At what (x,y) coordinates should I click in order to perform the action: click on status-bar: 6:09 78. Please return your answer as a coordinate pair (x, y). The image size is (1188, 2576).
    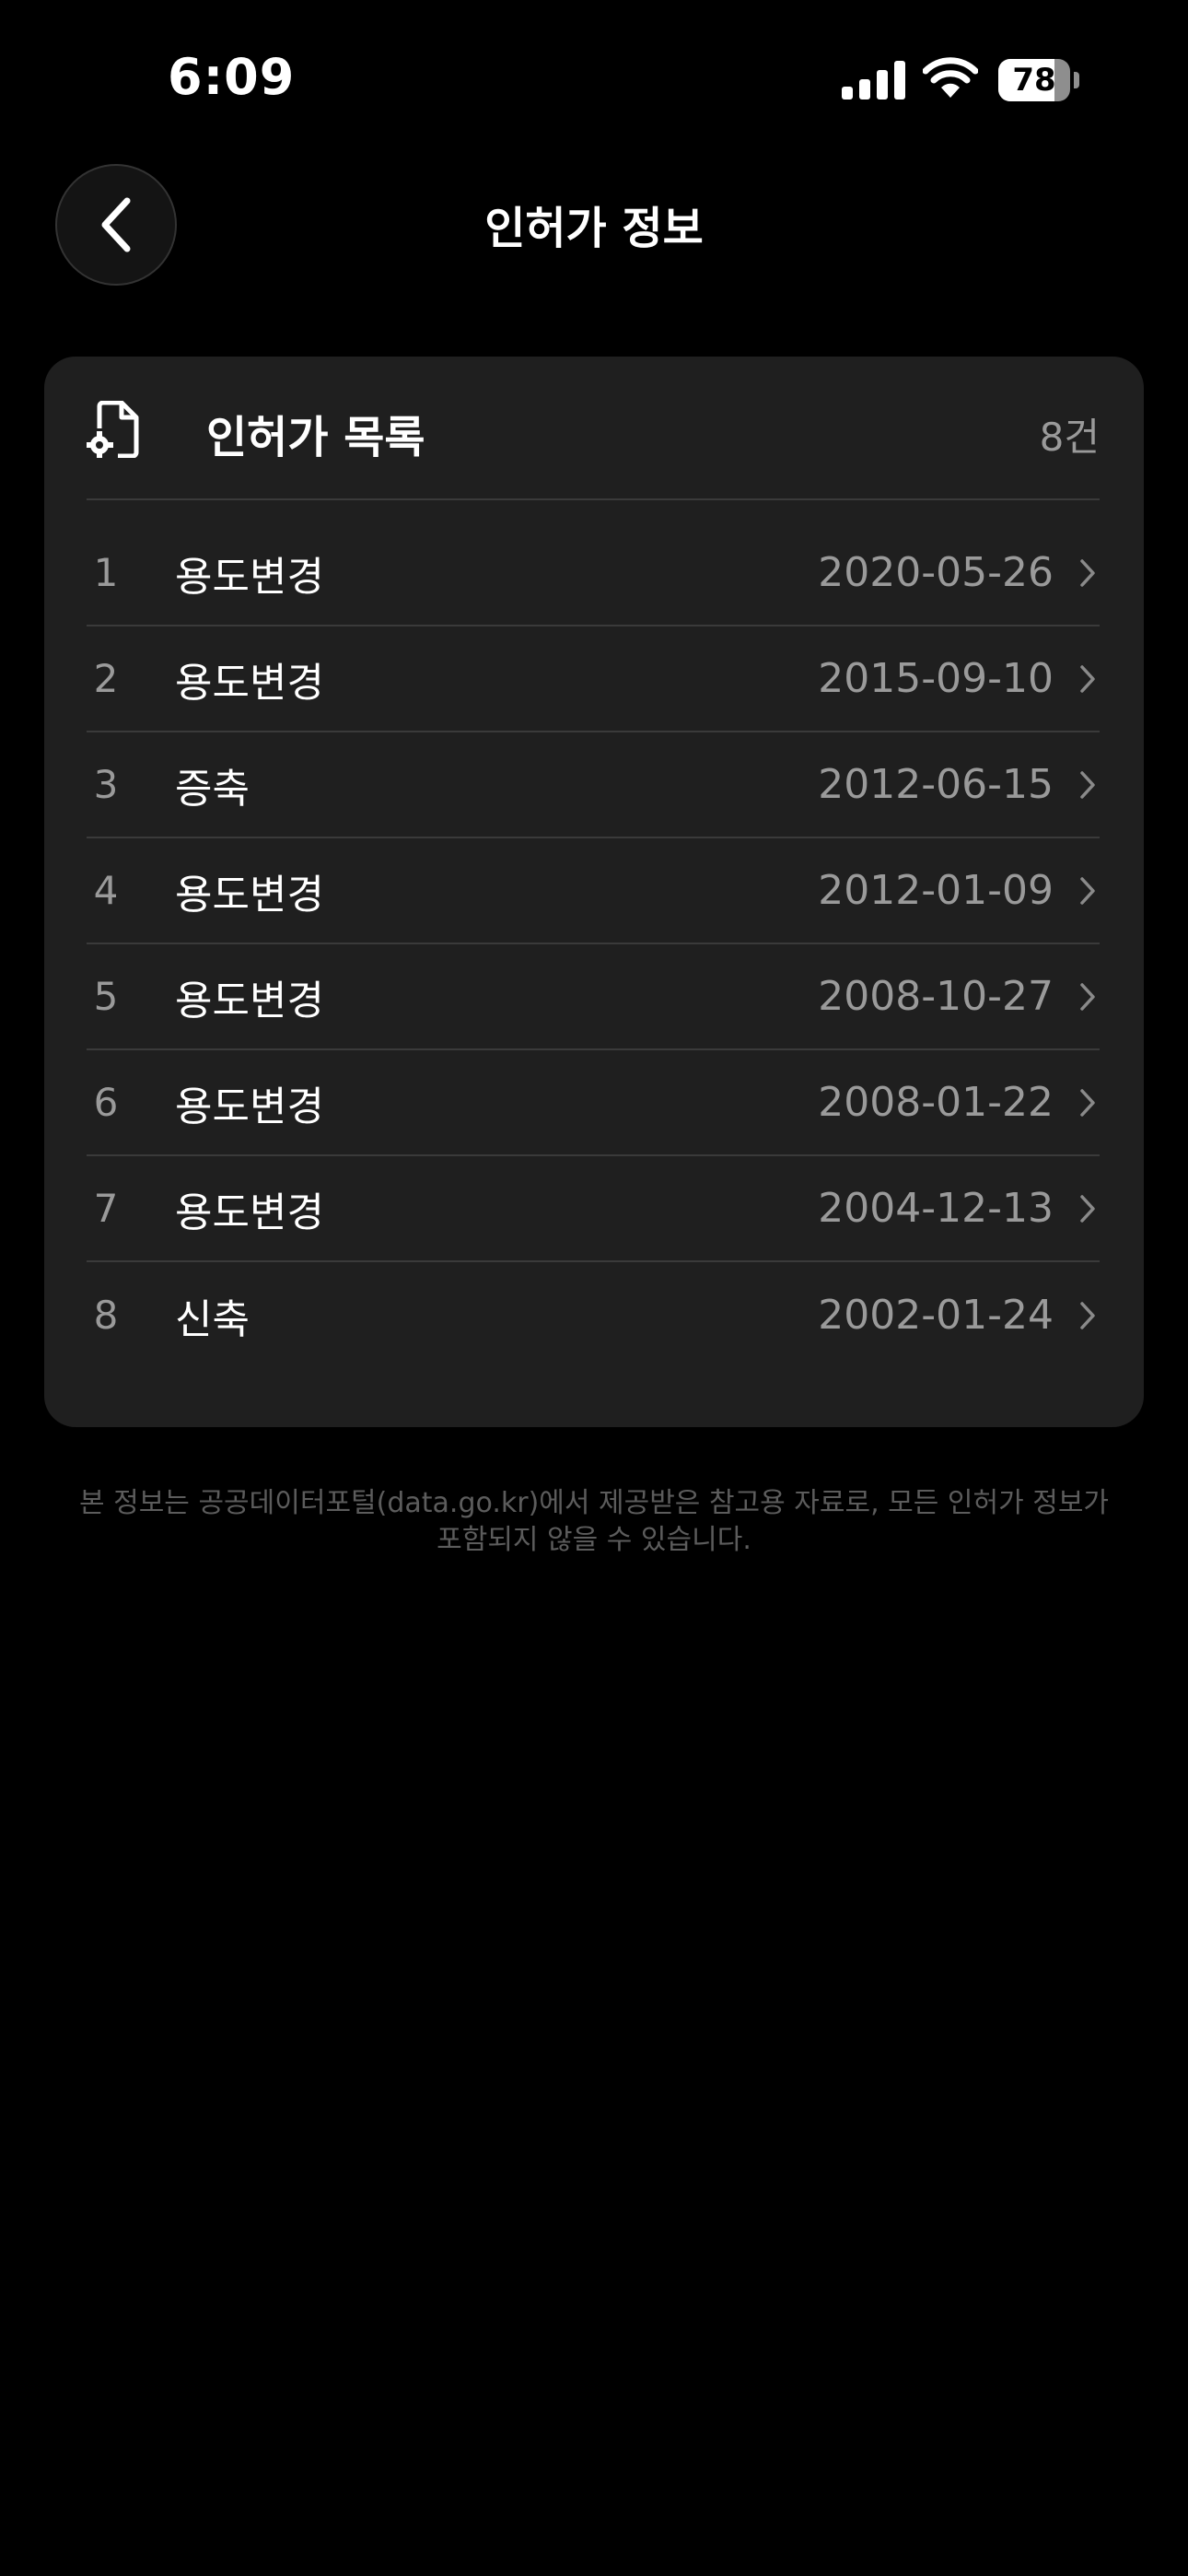
    Looking at the image, I should click on (594, 78).